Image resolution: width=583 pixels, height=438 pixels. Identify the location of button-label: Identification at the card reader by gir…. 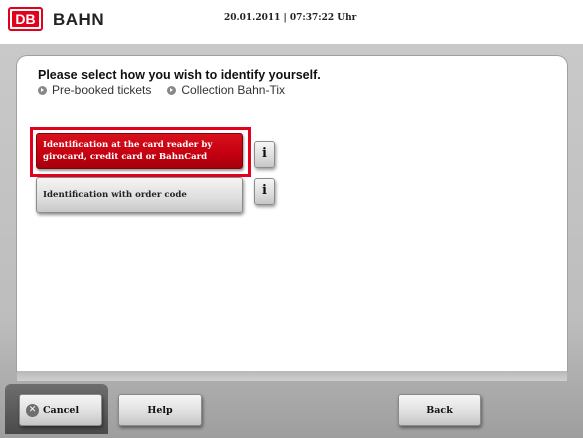
(127, 151).